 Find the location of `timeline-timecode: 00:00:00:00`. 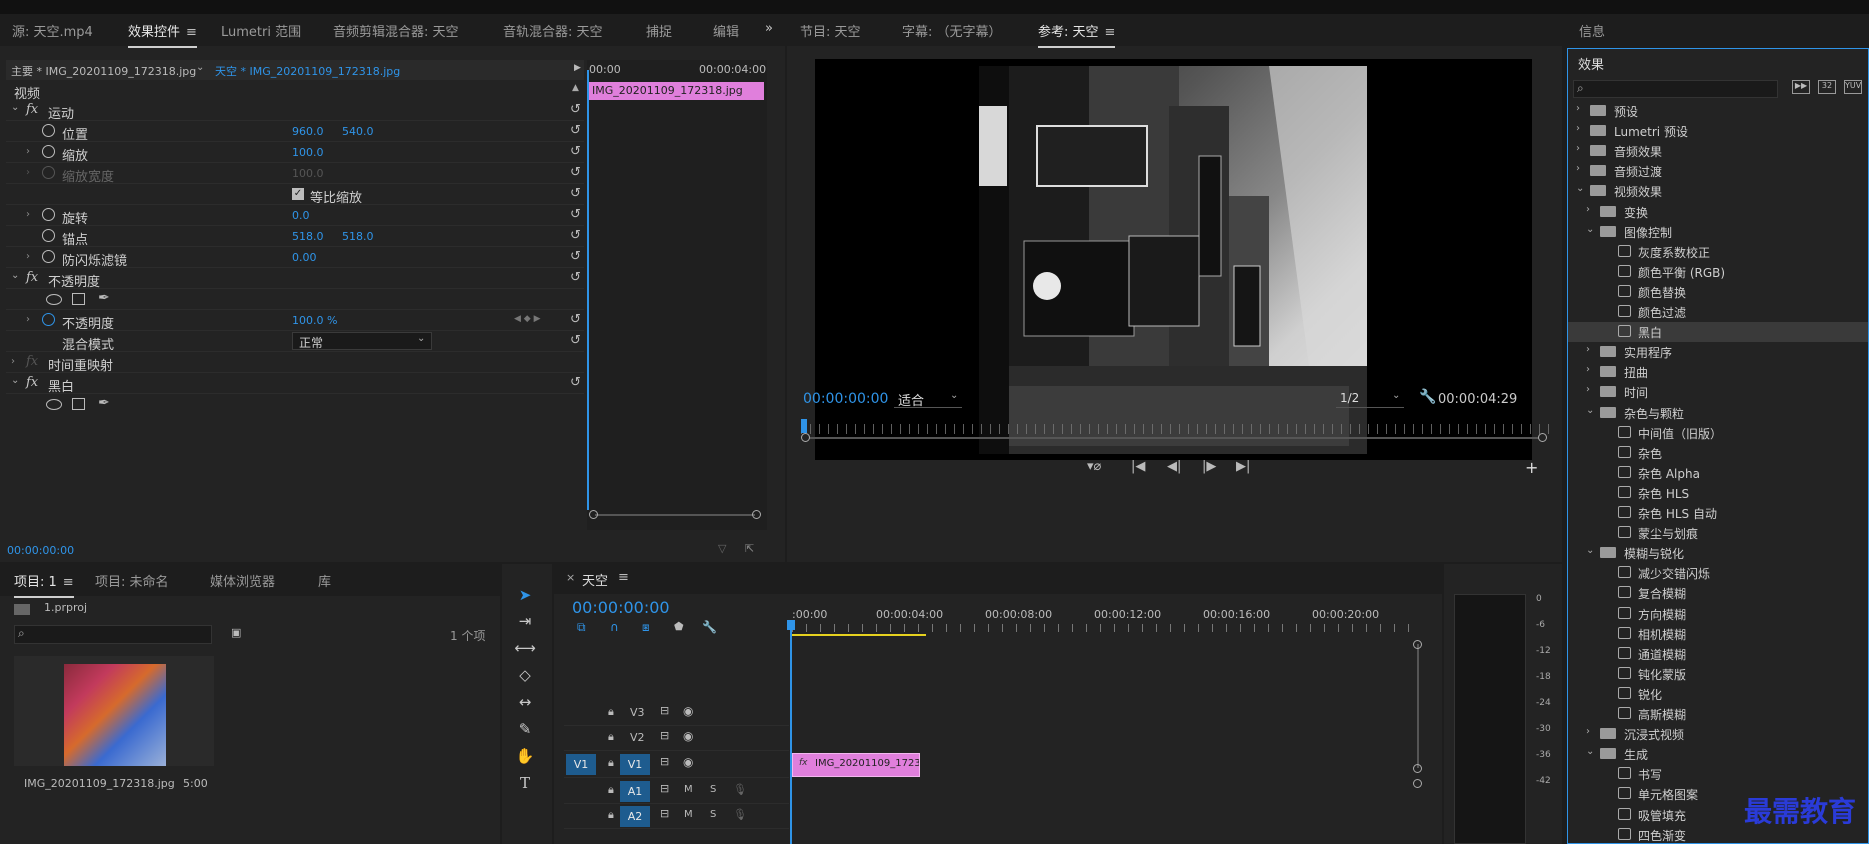

timeline-timecode: 00:00:00:00 is located at coordinates (621, 607).